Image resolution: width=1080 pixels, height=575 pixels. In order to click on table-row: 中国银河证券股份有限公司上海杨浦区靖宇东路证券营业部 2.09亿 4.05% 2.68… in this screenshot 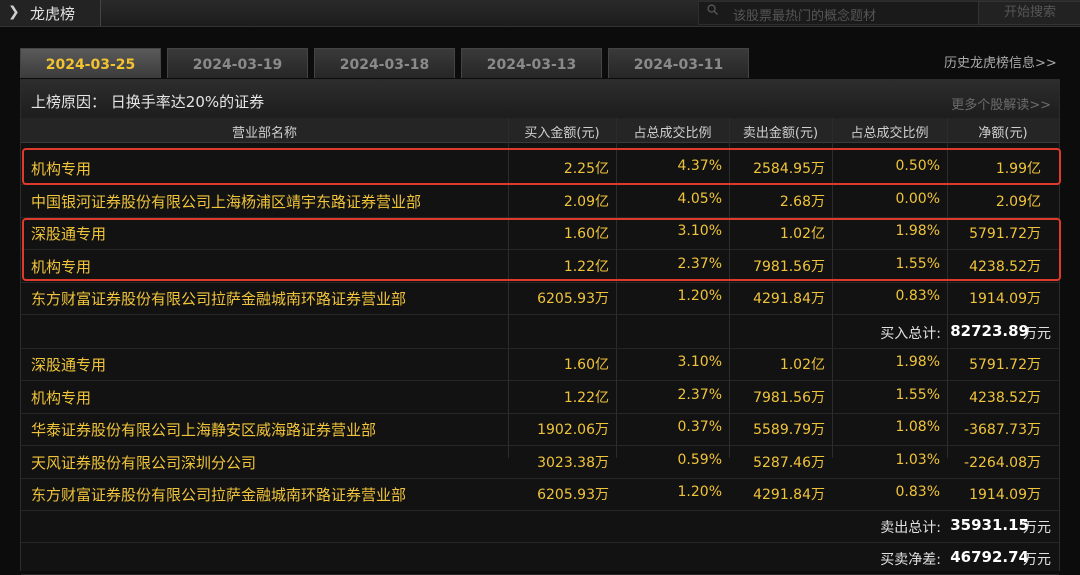, I will do `click(540, 201)`.